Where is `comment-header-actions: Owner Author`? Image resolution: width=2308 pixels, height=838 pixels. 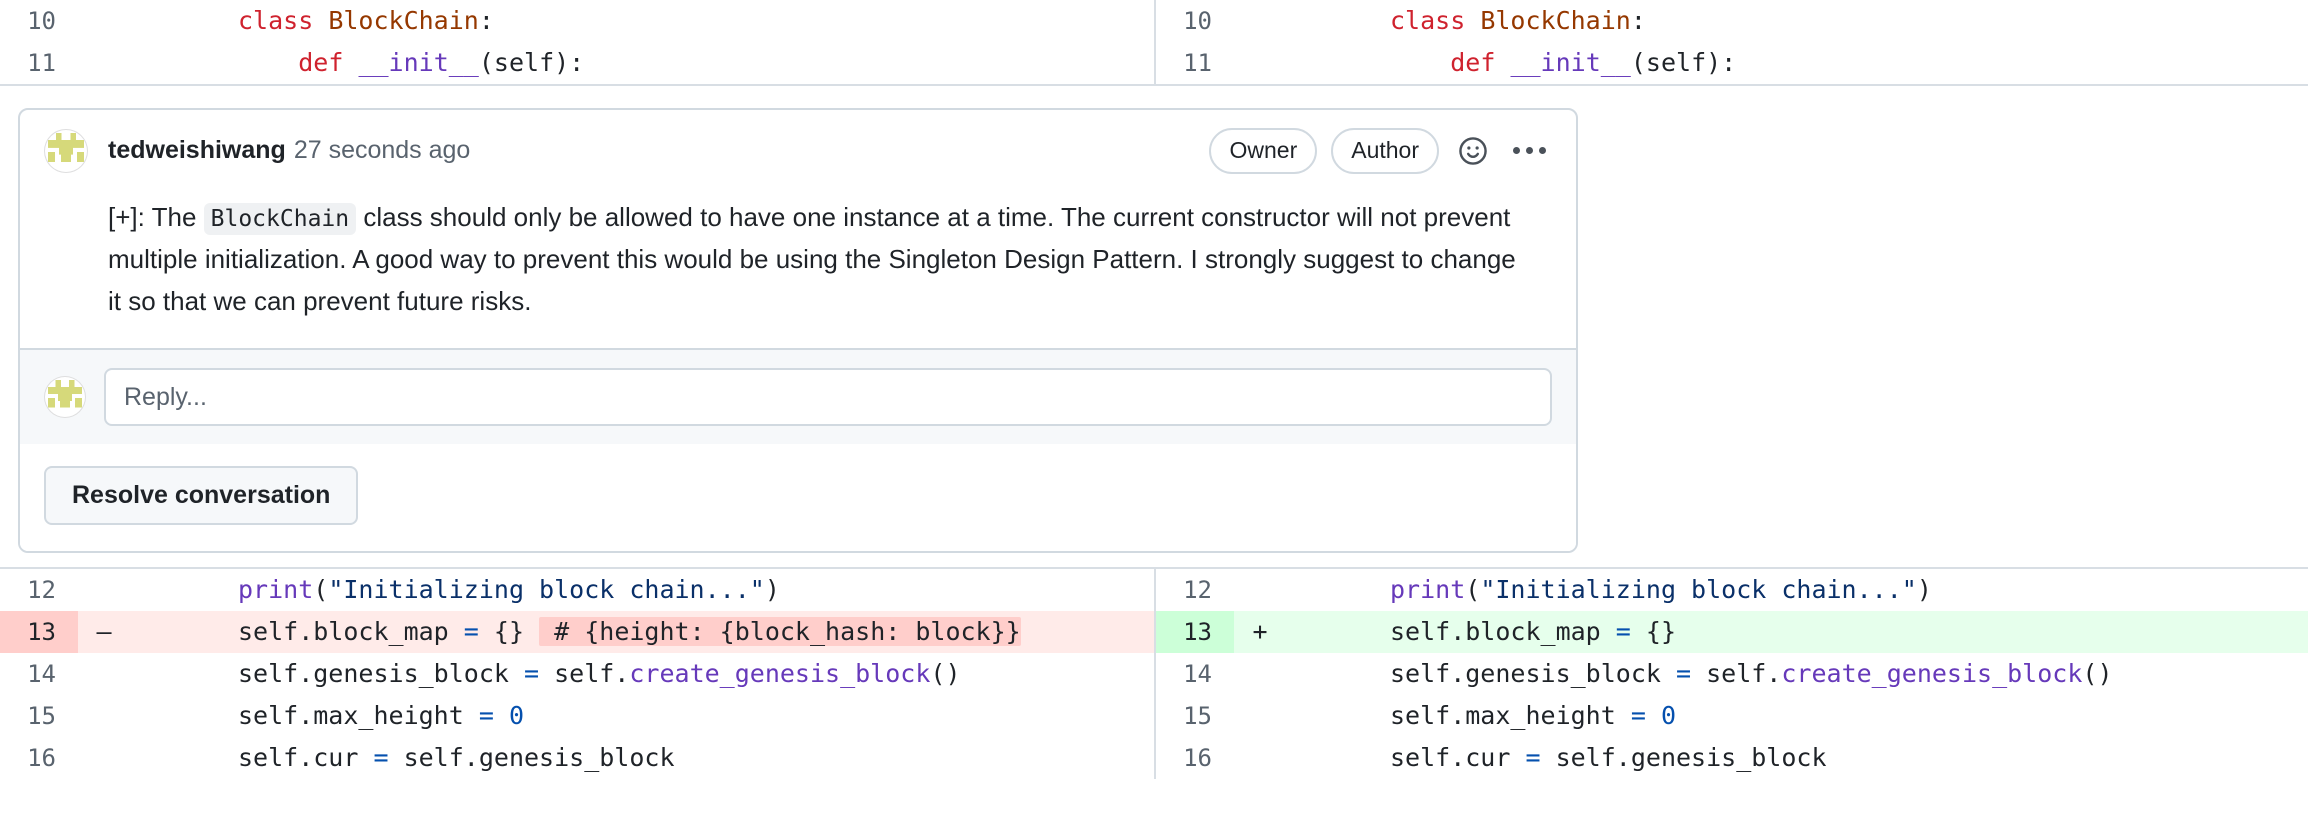
comment-header-actions: Owner Author is located at coordinates (1380, 151).